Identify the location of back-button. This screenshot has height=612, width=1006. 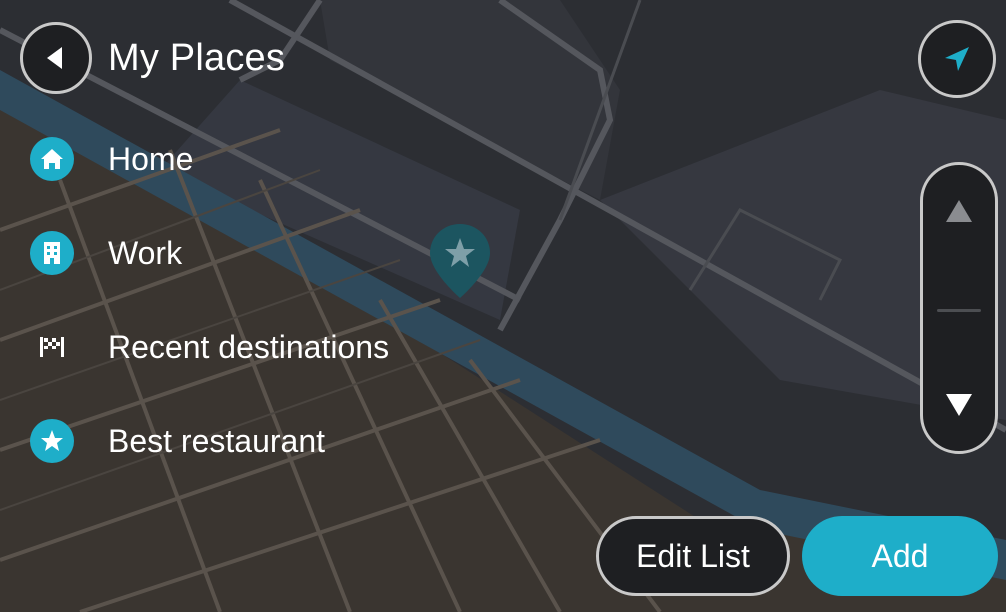
(56, 58).